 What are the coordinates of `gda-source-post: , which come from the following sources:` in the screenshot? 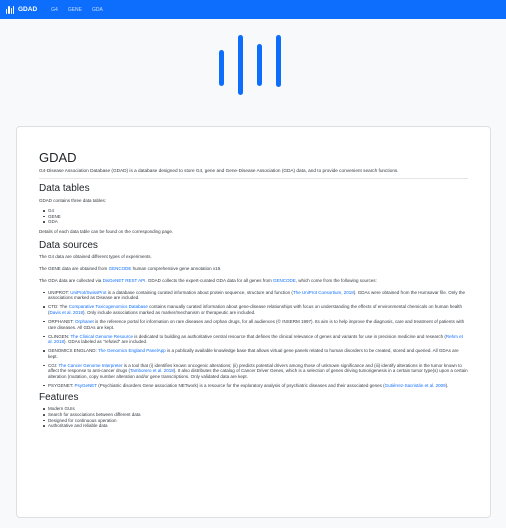 It's located at (336, 280).